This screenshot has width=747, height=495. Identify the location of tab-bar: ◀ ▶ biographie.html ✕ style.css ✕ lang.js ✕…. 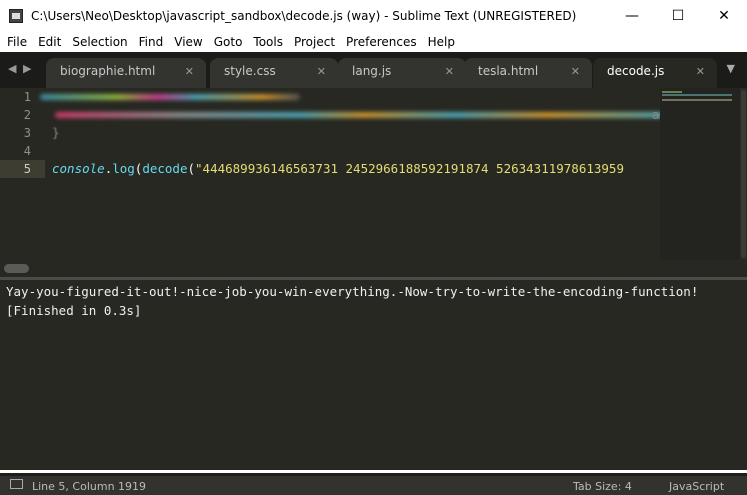
(373, 70).